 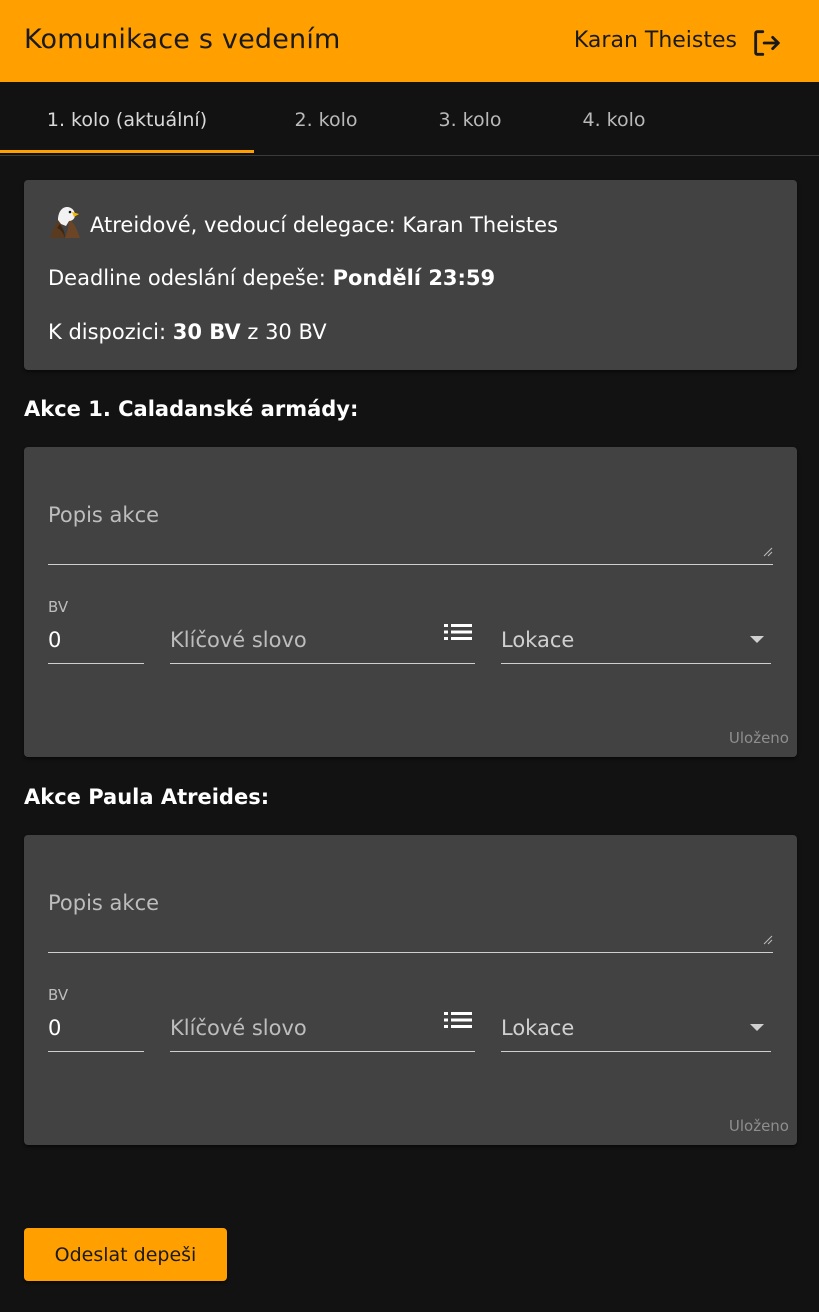 I want to click on action-1-keyword-underline, so click(x=322, y=663).